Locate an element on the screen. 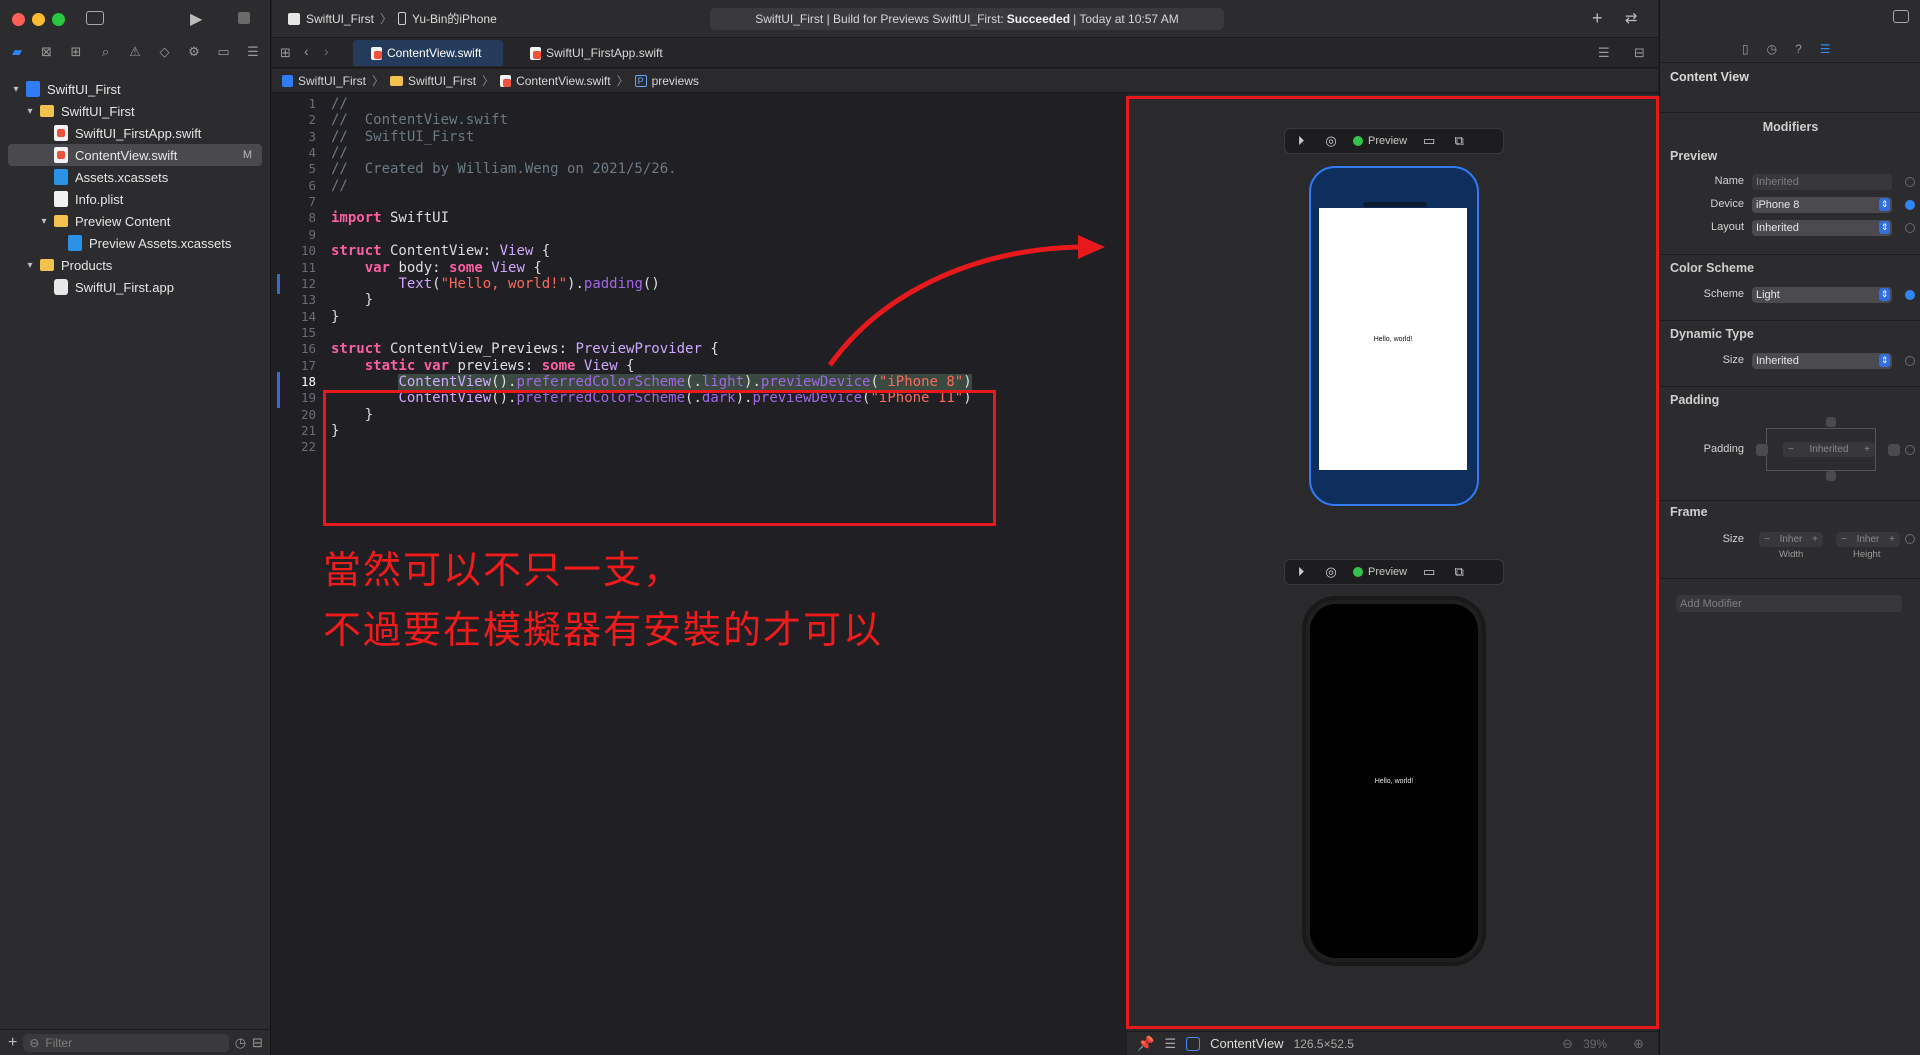 The image size is (1920, 1055). frame-height-stepper: − Inher + is located at coordinates (1868, 539).